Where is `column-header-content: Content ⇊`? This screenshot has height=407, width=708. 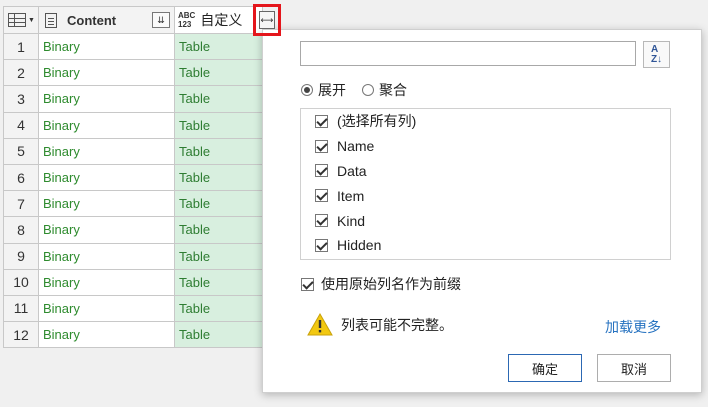 column-header-content: Content ⇊ is located at coordinates (107, 20).